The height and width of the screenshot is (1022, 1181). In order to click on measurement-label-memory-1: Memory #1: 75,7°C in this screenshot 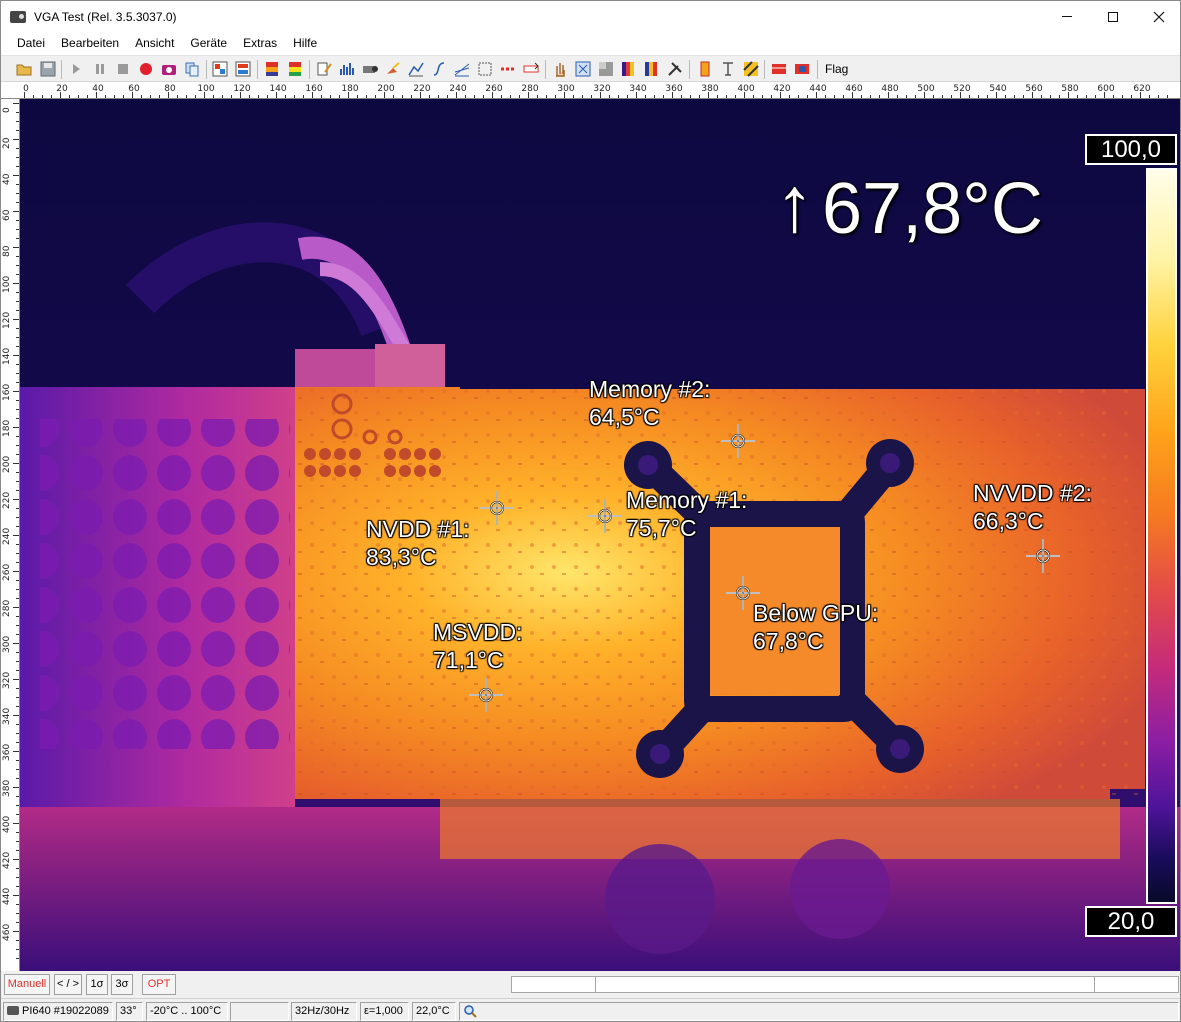, I will do `click(686, 514)`.